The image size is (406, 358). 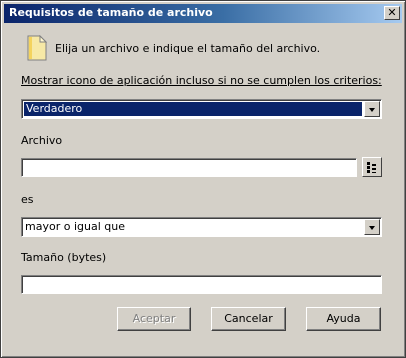 What do you see at coordinates (75, 226) in the screenshot?
I see `operator-selected-value: mayor o igual que` at bounding box center [75, 226].